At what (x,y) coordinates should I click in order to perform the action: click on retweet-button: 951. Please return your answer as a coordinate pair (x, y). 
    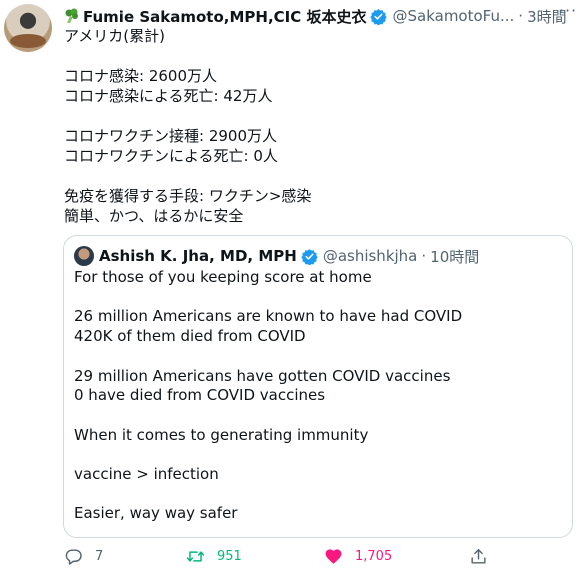
    Looking at the image, I should click on (214, 556).